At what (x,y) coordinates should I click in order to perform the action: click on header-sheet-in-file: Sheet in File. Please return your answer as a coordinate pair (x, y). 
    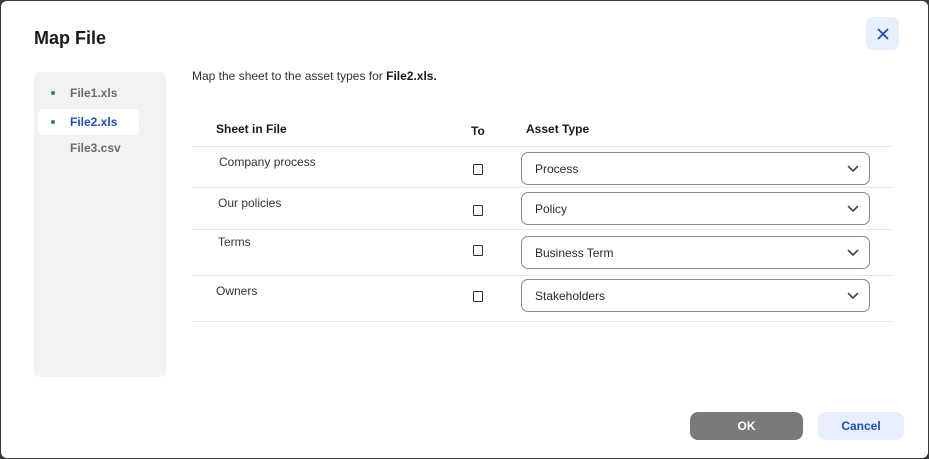
    Looking at the image, I should click on (251, 129).